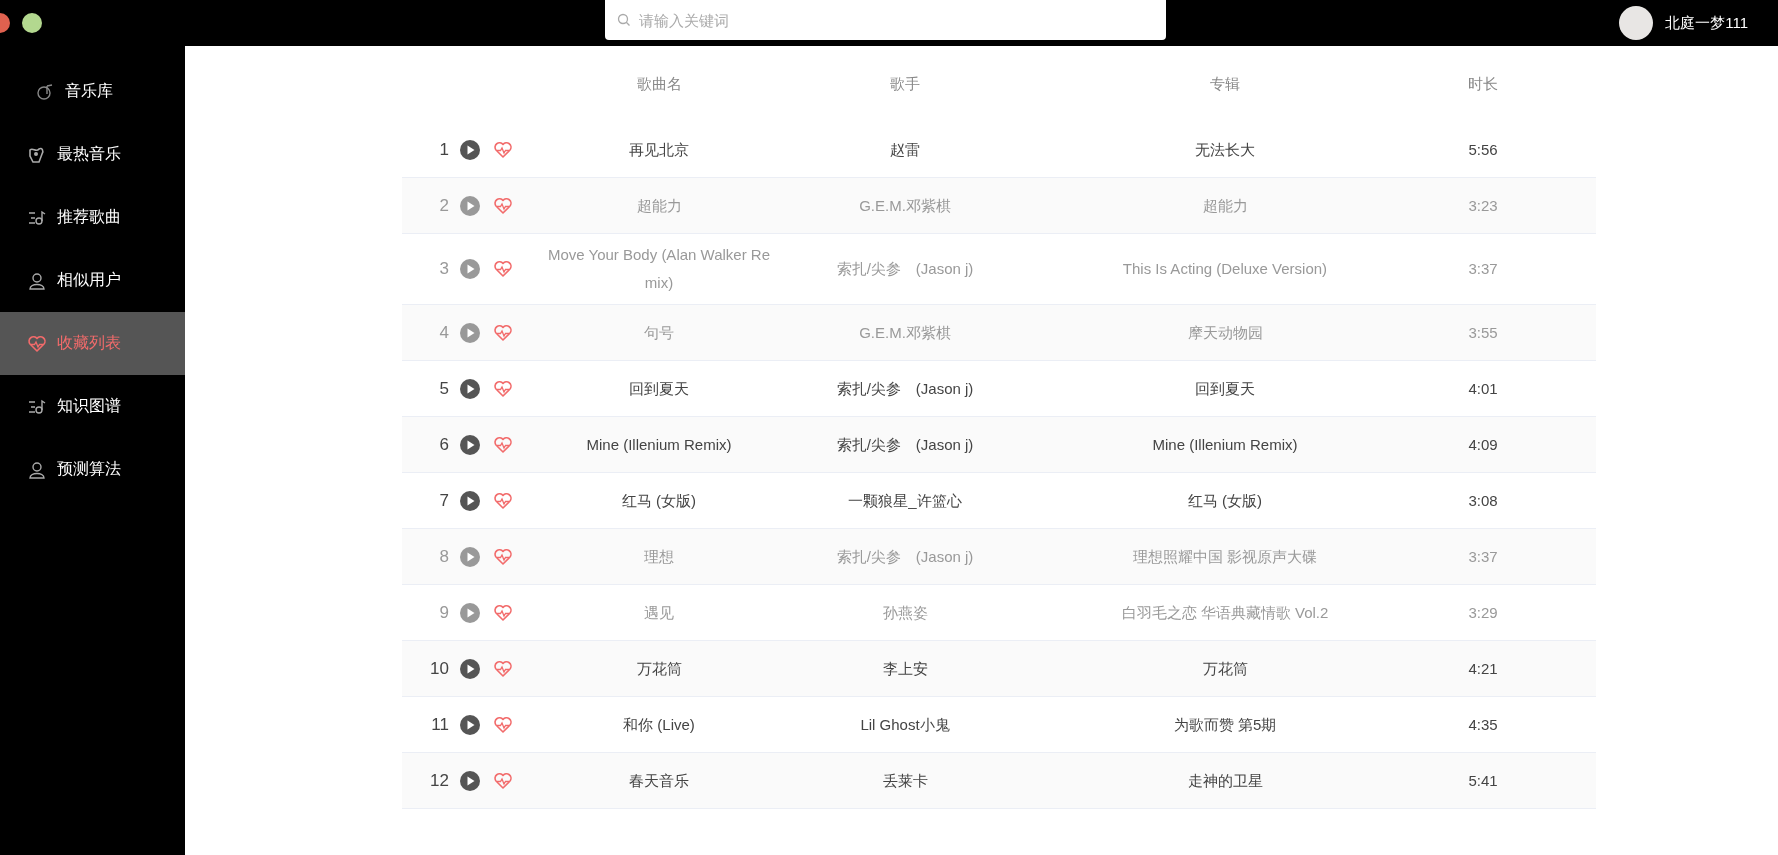 This screenshot has height=855, width=1778. I want to click on row-number: 7, so click(444, 500).